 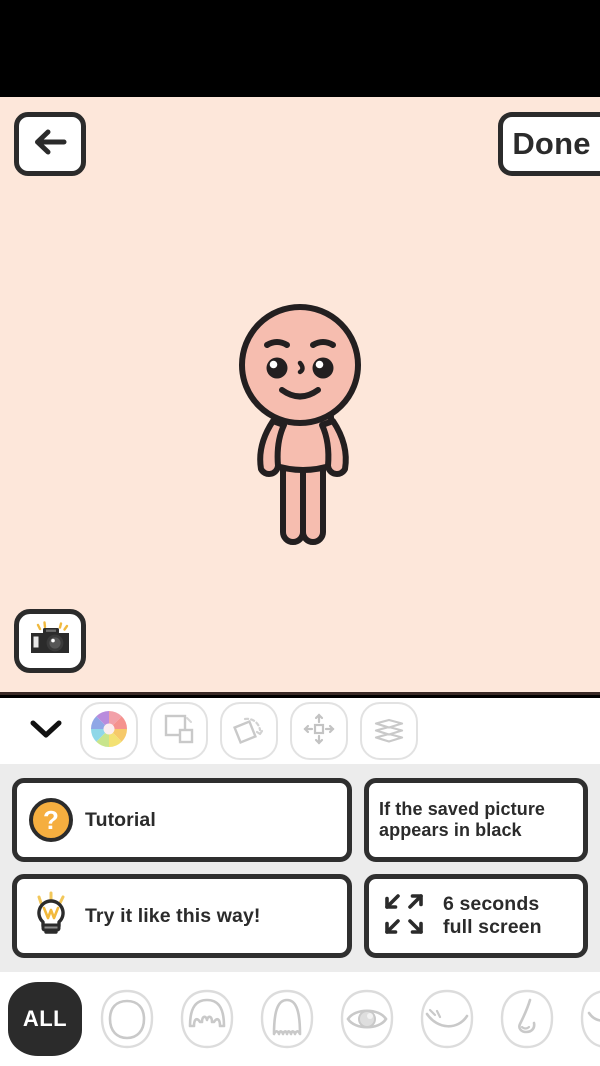 I want to click on back-button, so click(x=50, y=144).